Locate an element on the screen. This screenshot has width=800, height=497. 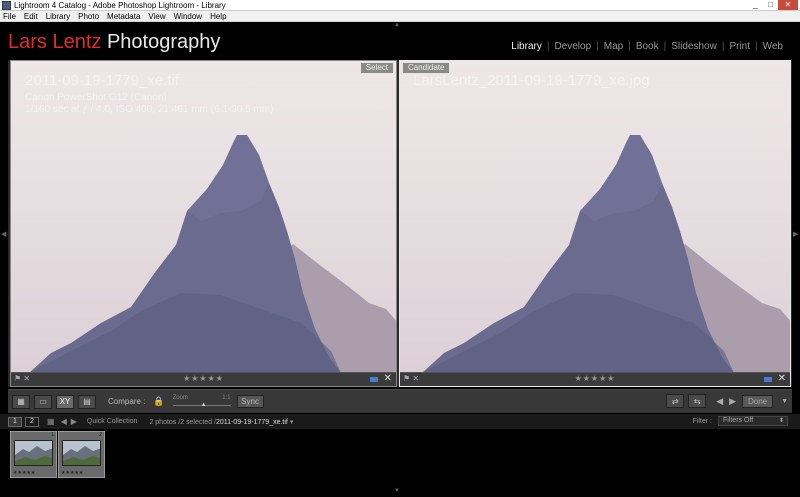
filter-dropdown: Filters Off ⬍ is located at coordinates (753, 421).